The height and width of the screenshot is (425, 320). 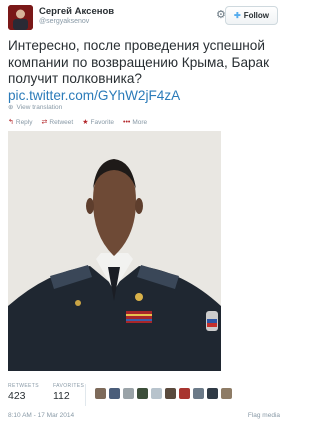 I want to click on flag-media-link: Flag media, so click(x=264, y=415).